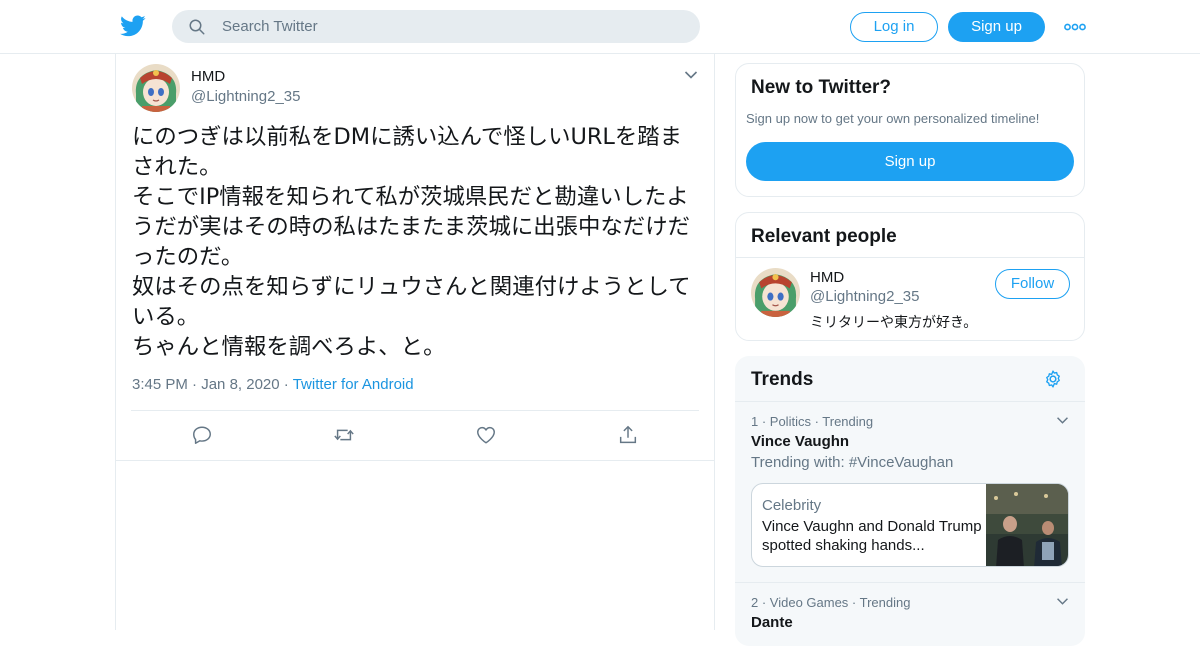 The width and height of the screenshot is (1200, 646). Describe the element at coordinates (197, 27) in the screenshot. I see `search-icon` at that location.